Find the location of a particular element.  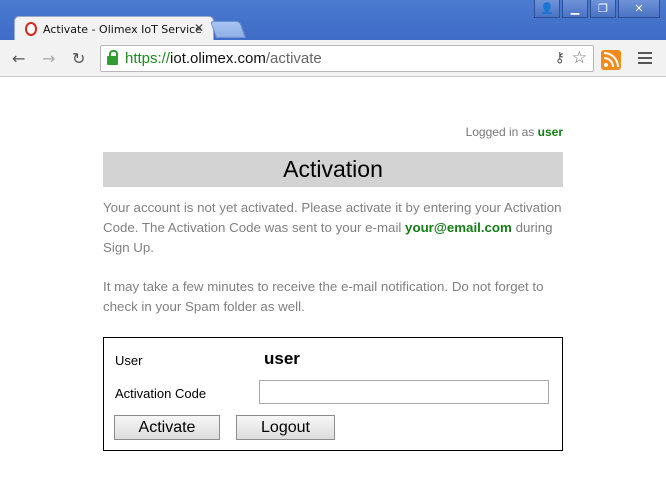

email-address: your@email.com is located at coordinates (458, 227).